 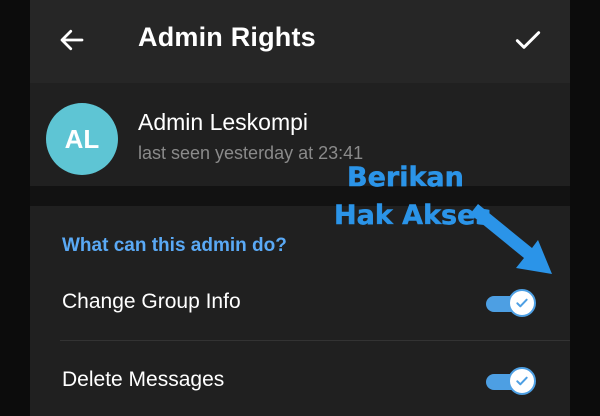 I want to click on row-divider, so click(x=315, y=340).